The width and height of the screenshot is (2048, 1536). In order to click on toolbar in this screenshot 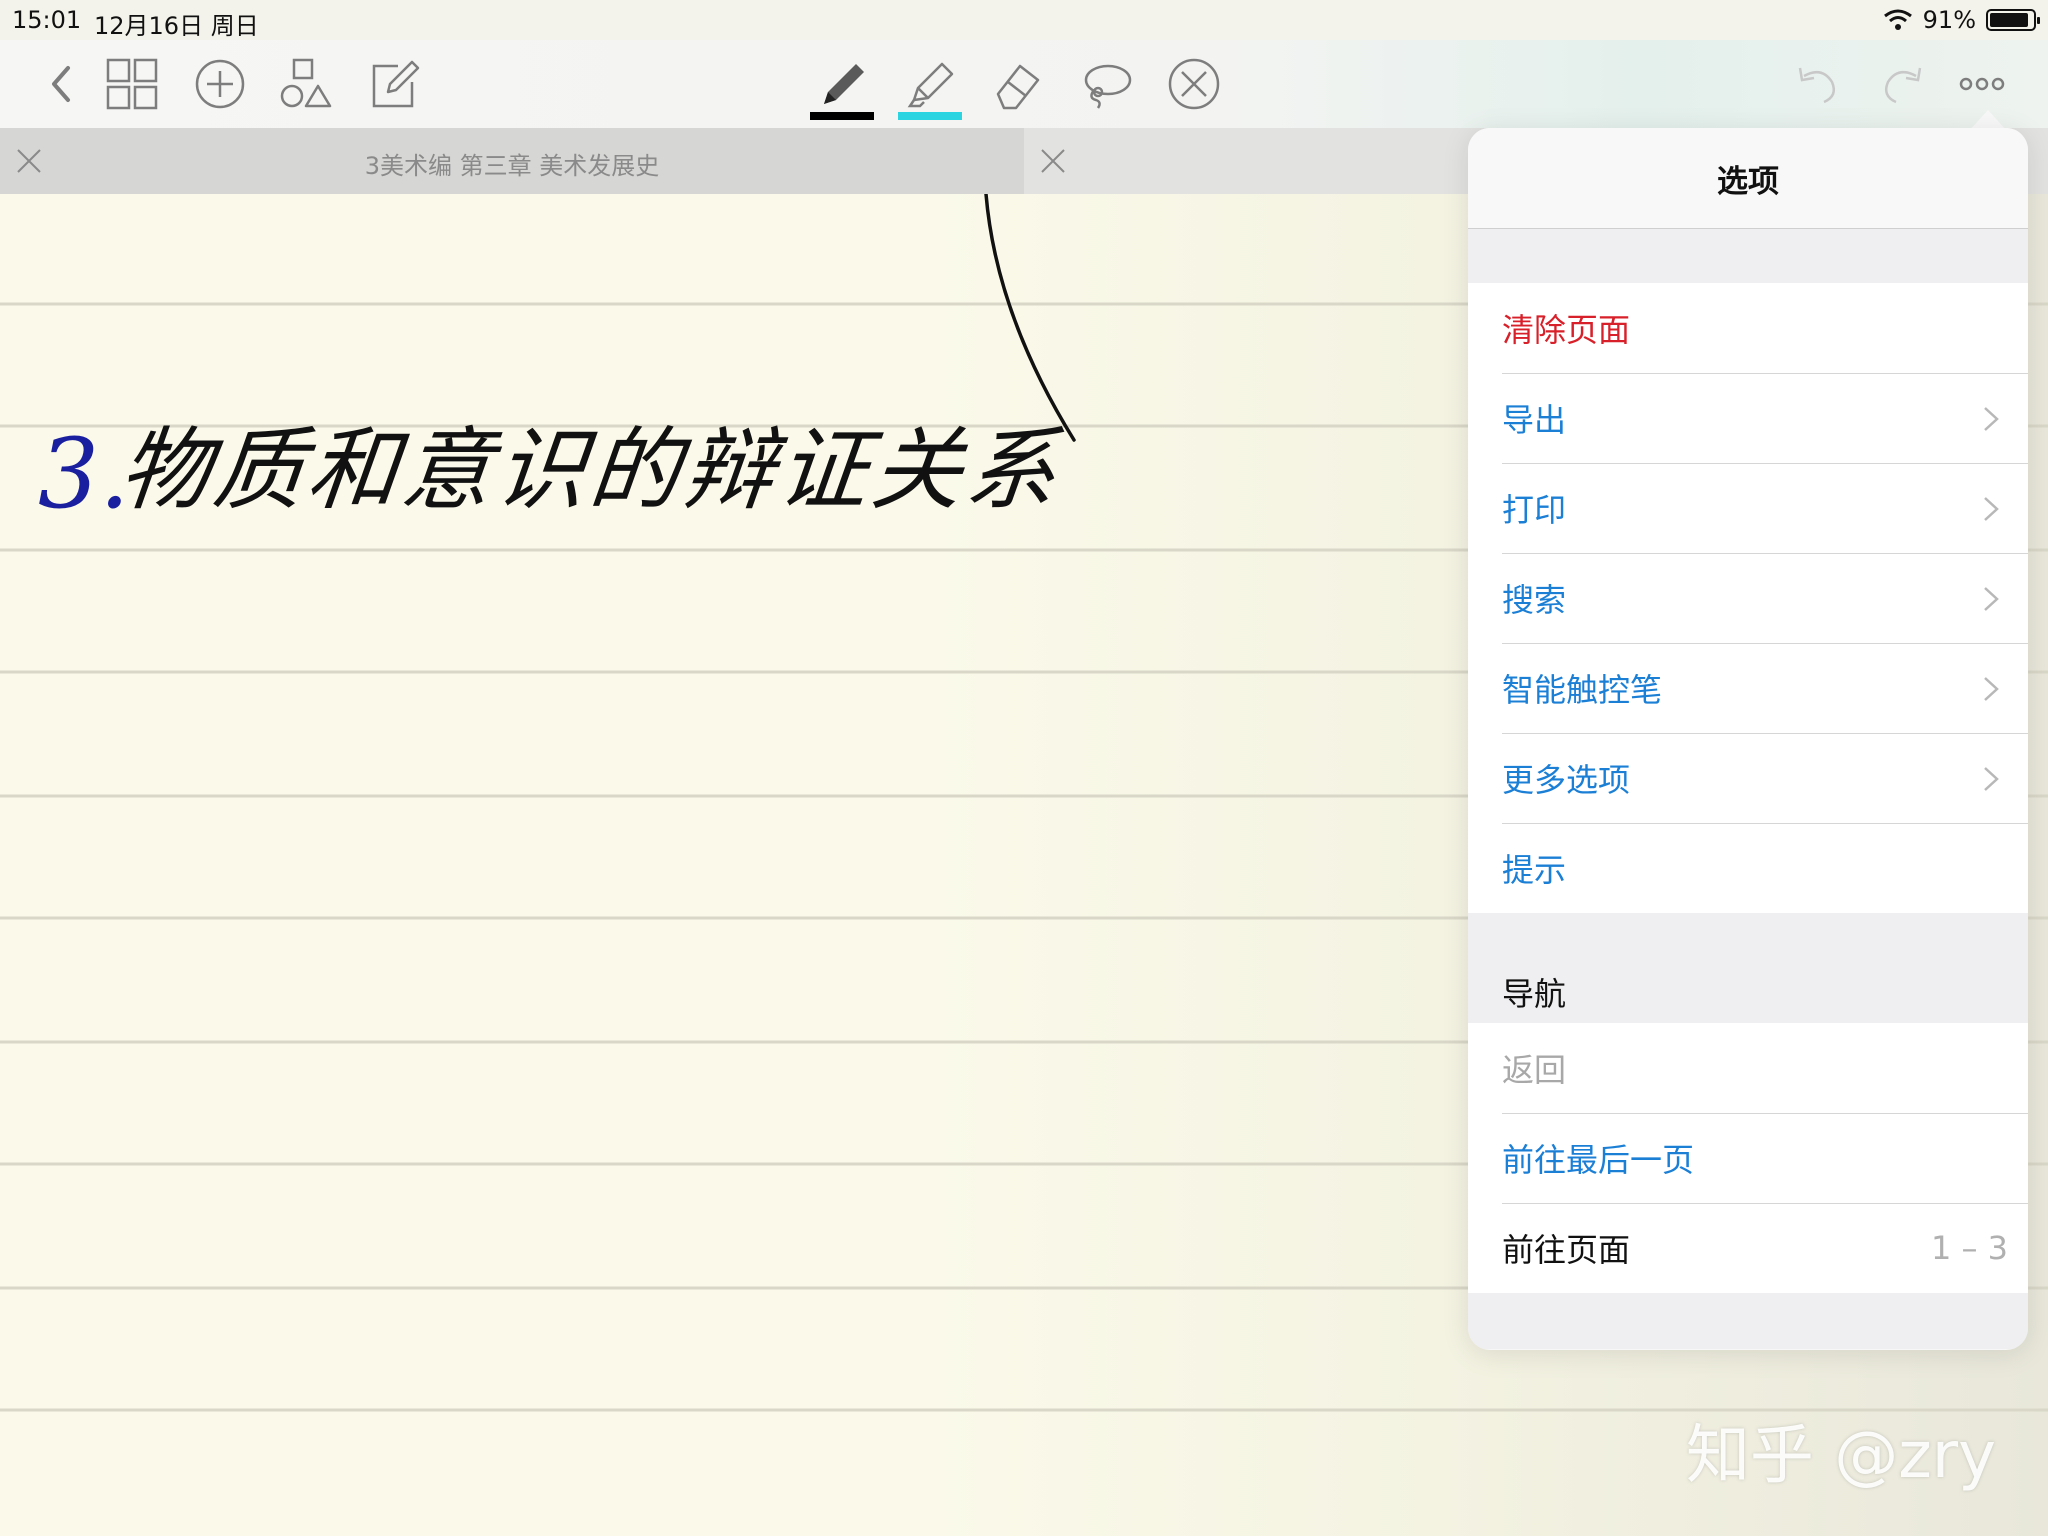, I will do `click(1024, 84)`.